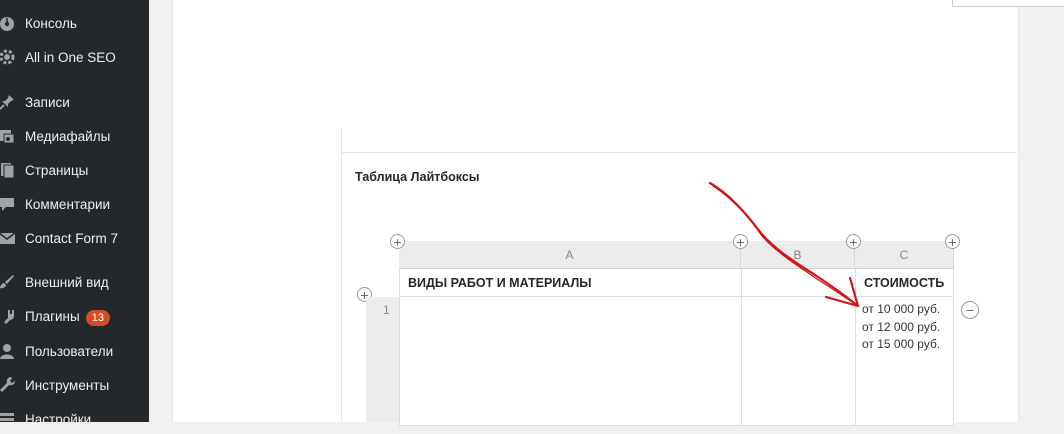  Describe the element at coordinates (8, 317) in the screenshot. I see `plugin-icon` at that location.